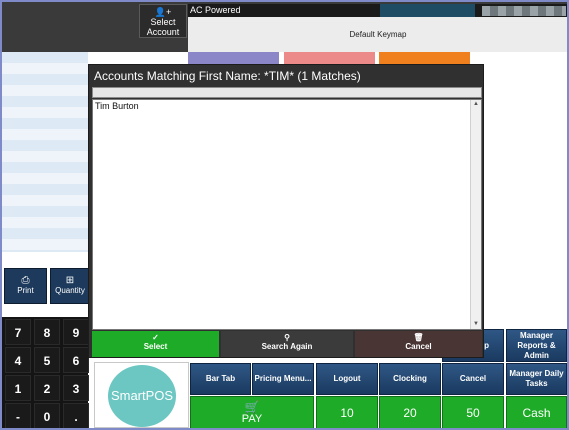 The width and height of the screenshot is (569, 430). What do you see at coordinates (47, 360) in the screenshot?
I see `key-5: 5` at bounding box center [47, 360].